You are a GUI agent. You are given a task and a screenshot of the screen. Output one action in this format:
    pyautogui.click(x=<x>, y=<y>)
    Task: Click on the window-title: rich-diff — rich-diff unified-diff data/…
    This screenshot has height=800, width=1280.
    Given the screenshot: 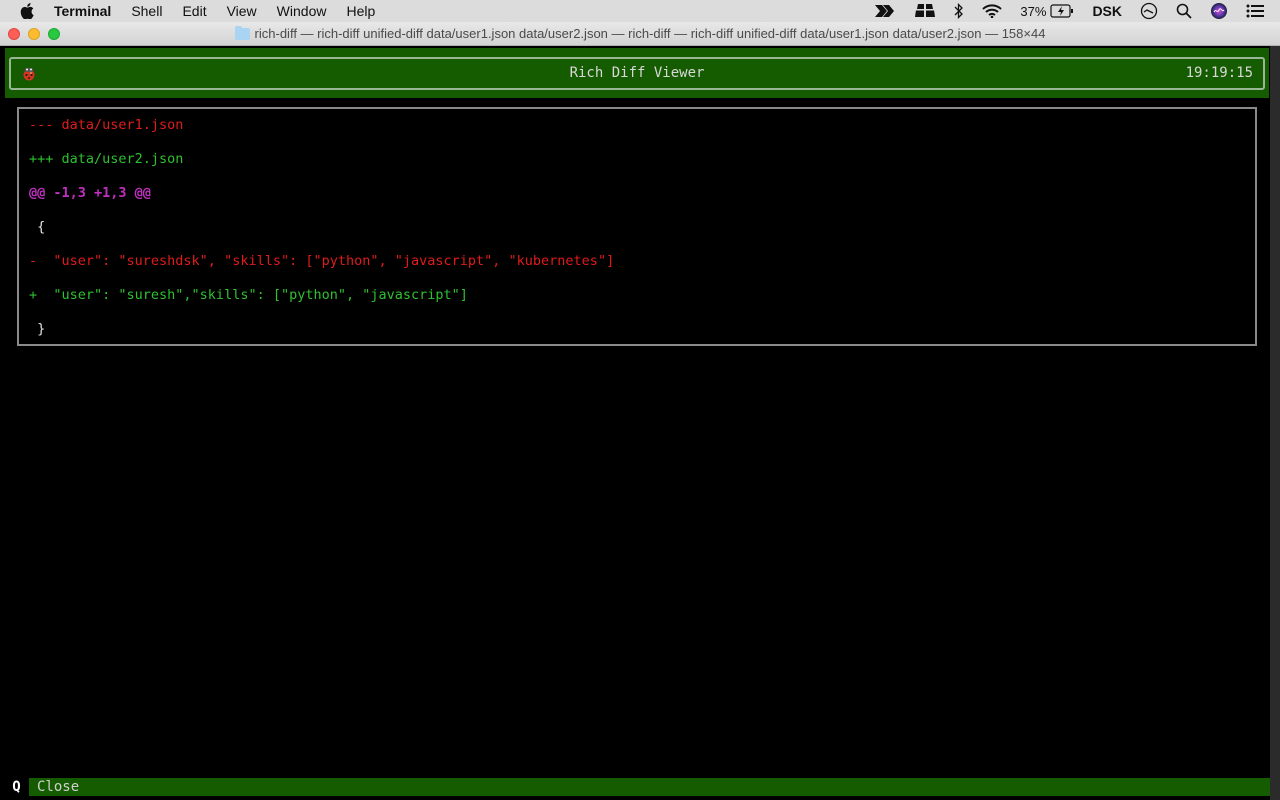 What is the action you would take?
    pyautogui.click(x=650, y=33)
    